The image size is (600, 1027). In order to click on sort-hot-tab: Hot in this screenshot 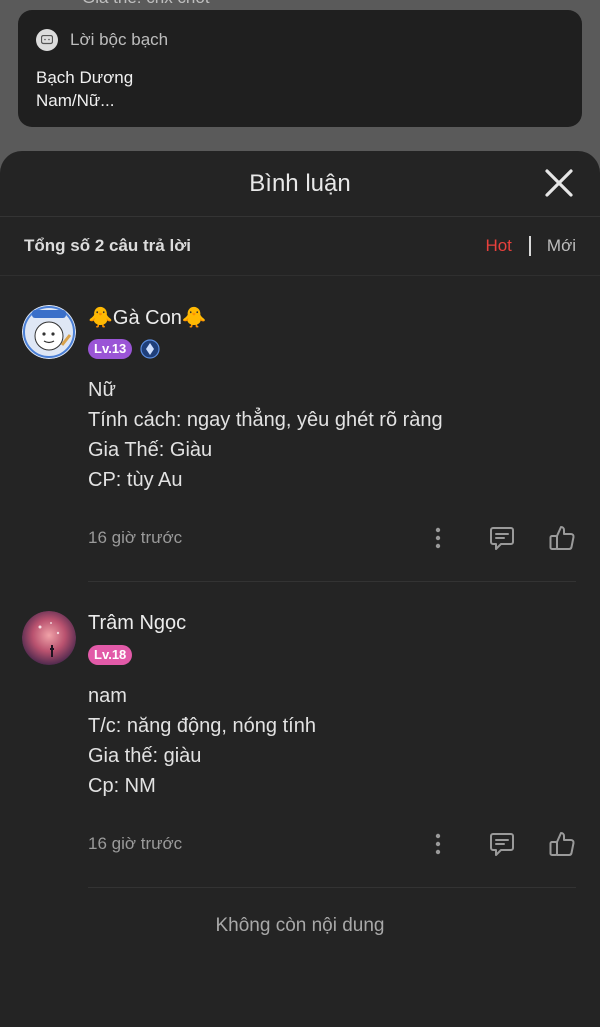, I will do `click(498, 246)`.